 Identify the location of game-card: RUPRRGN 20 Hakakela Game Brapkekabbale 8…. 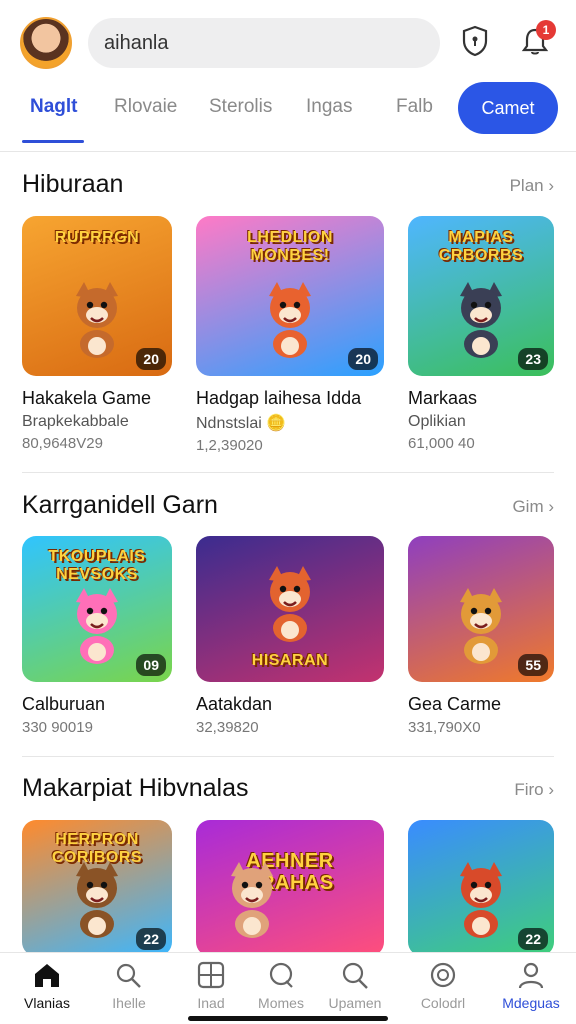
(97, 334).